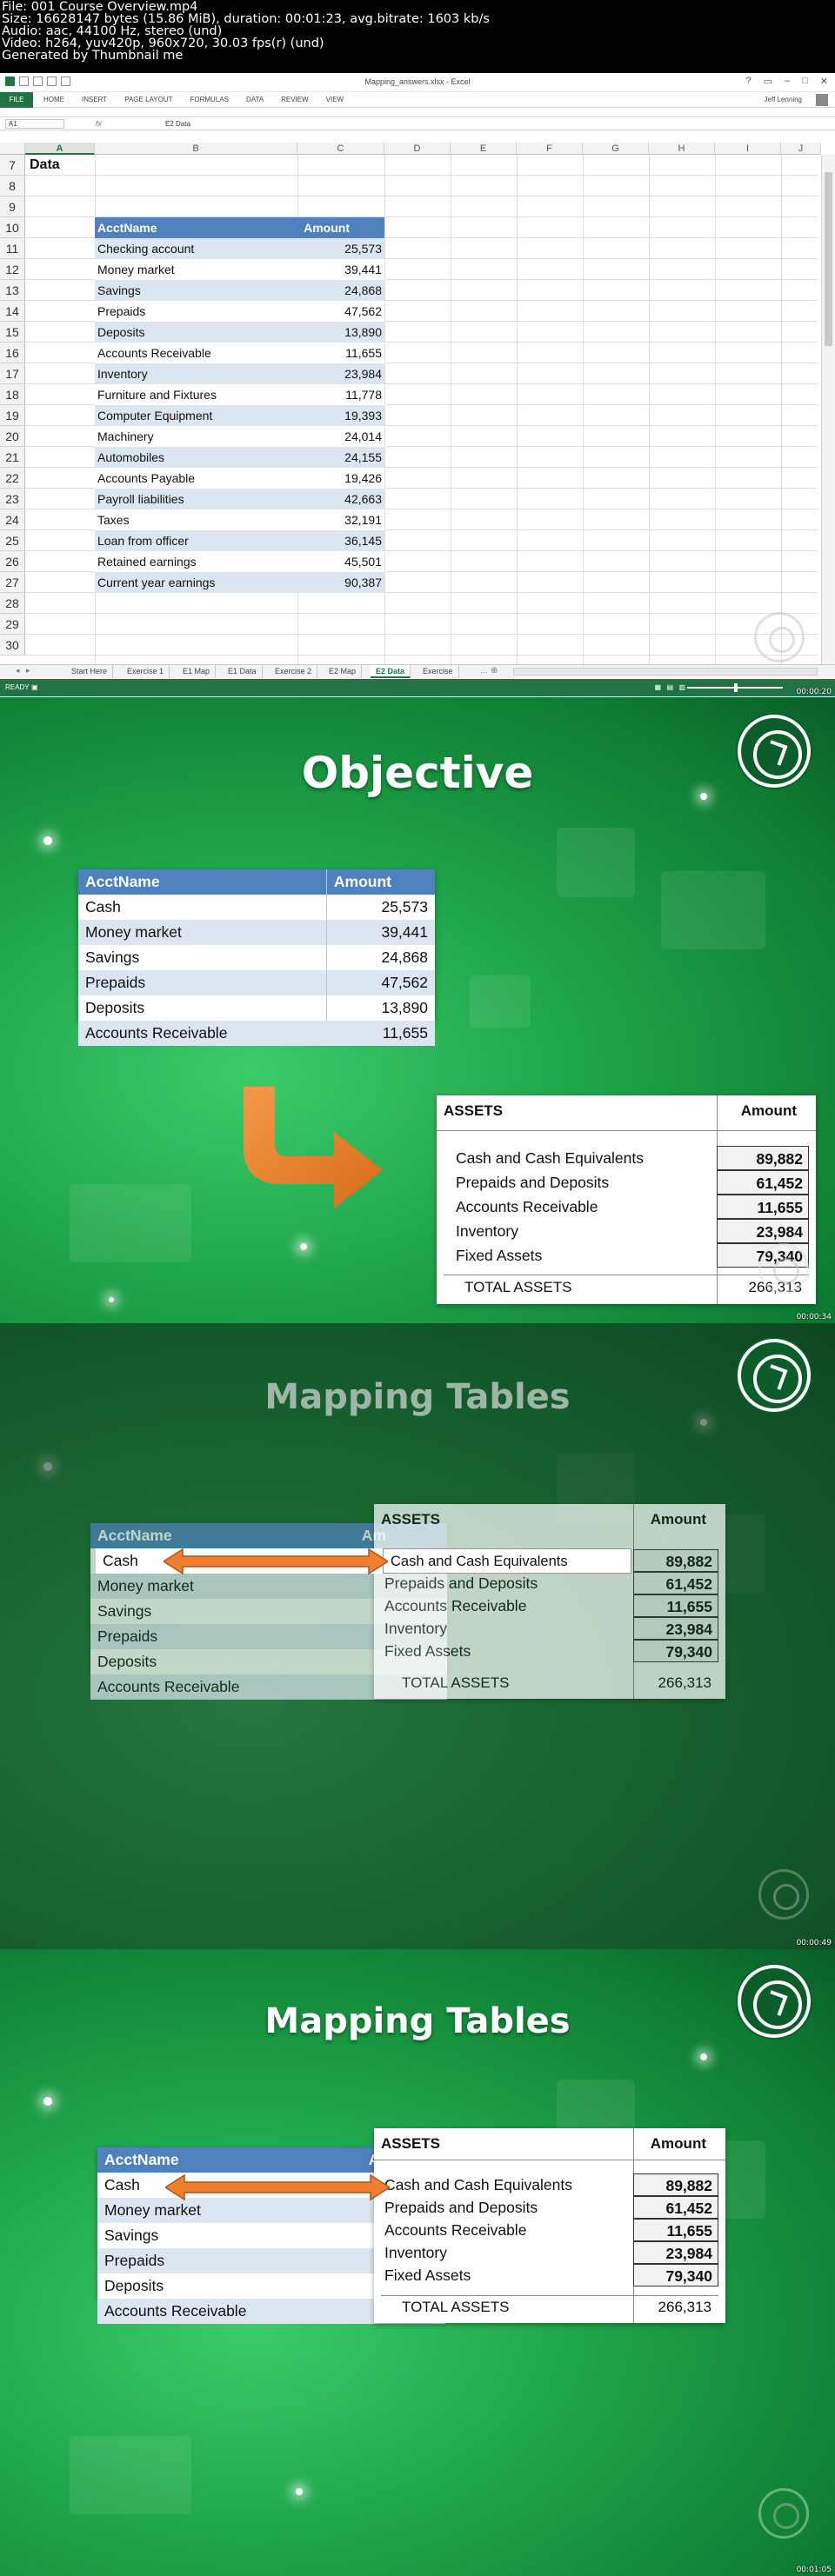 This screenshot has width=835, height=2576. Describe the element at coordinates (12, 186) in the screenshot. I see `row-header: 8` at that location.